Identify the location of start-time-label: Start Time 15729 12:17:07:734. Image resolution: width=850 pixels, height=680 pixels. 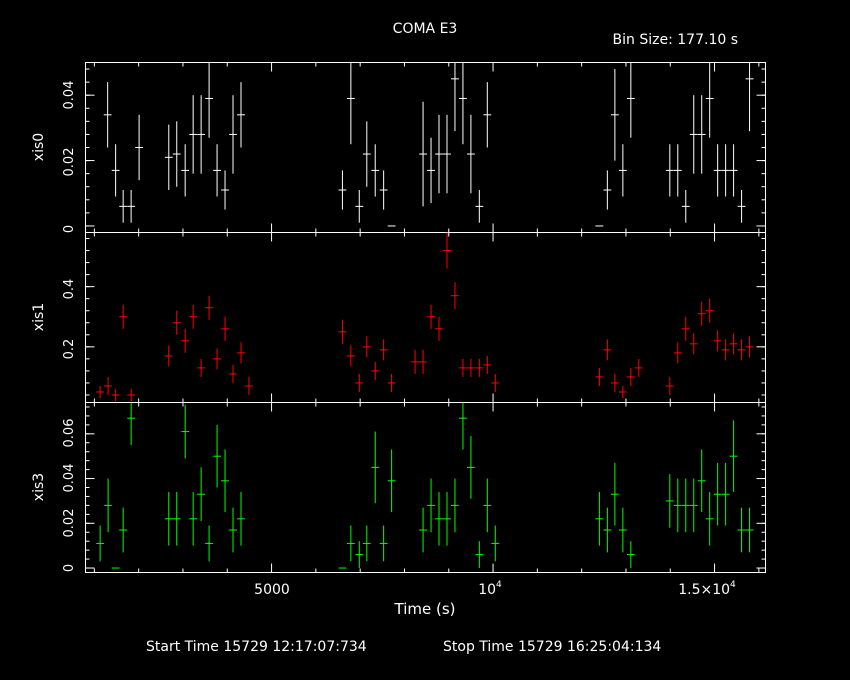
(256, 647).